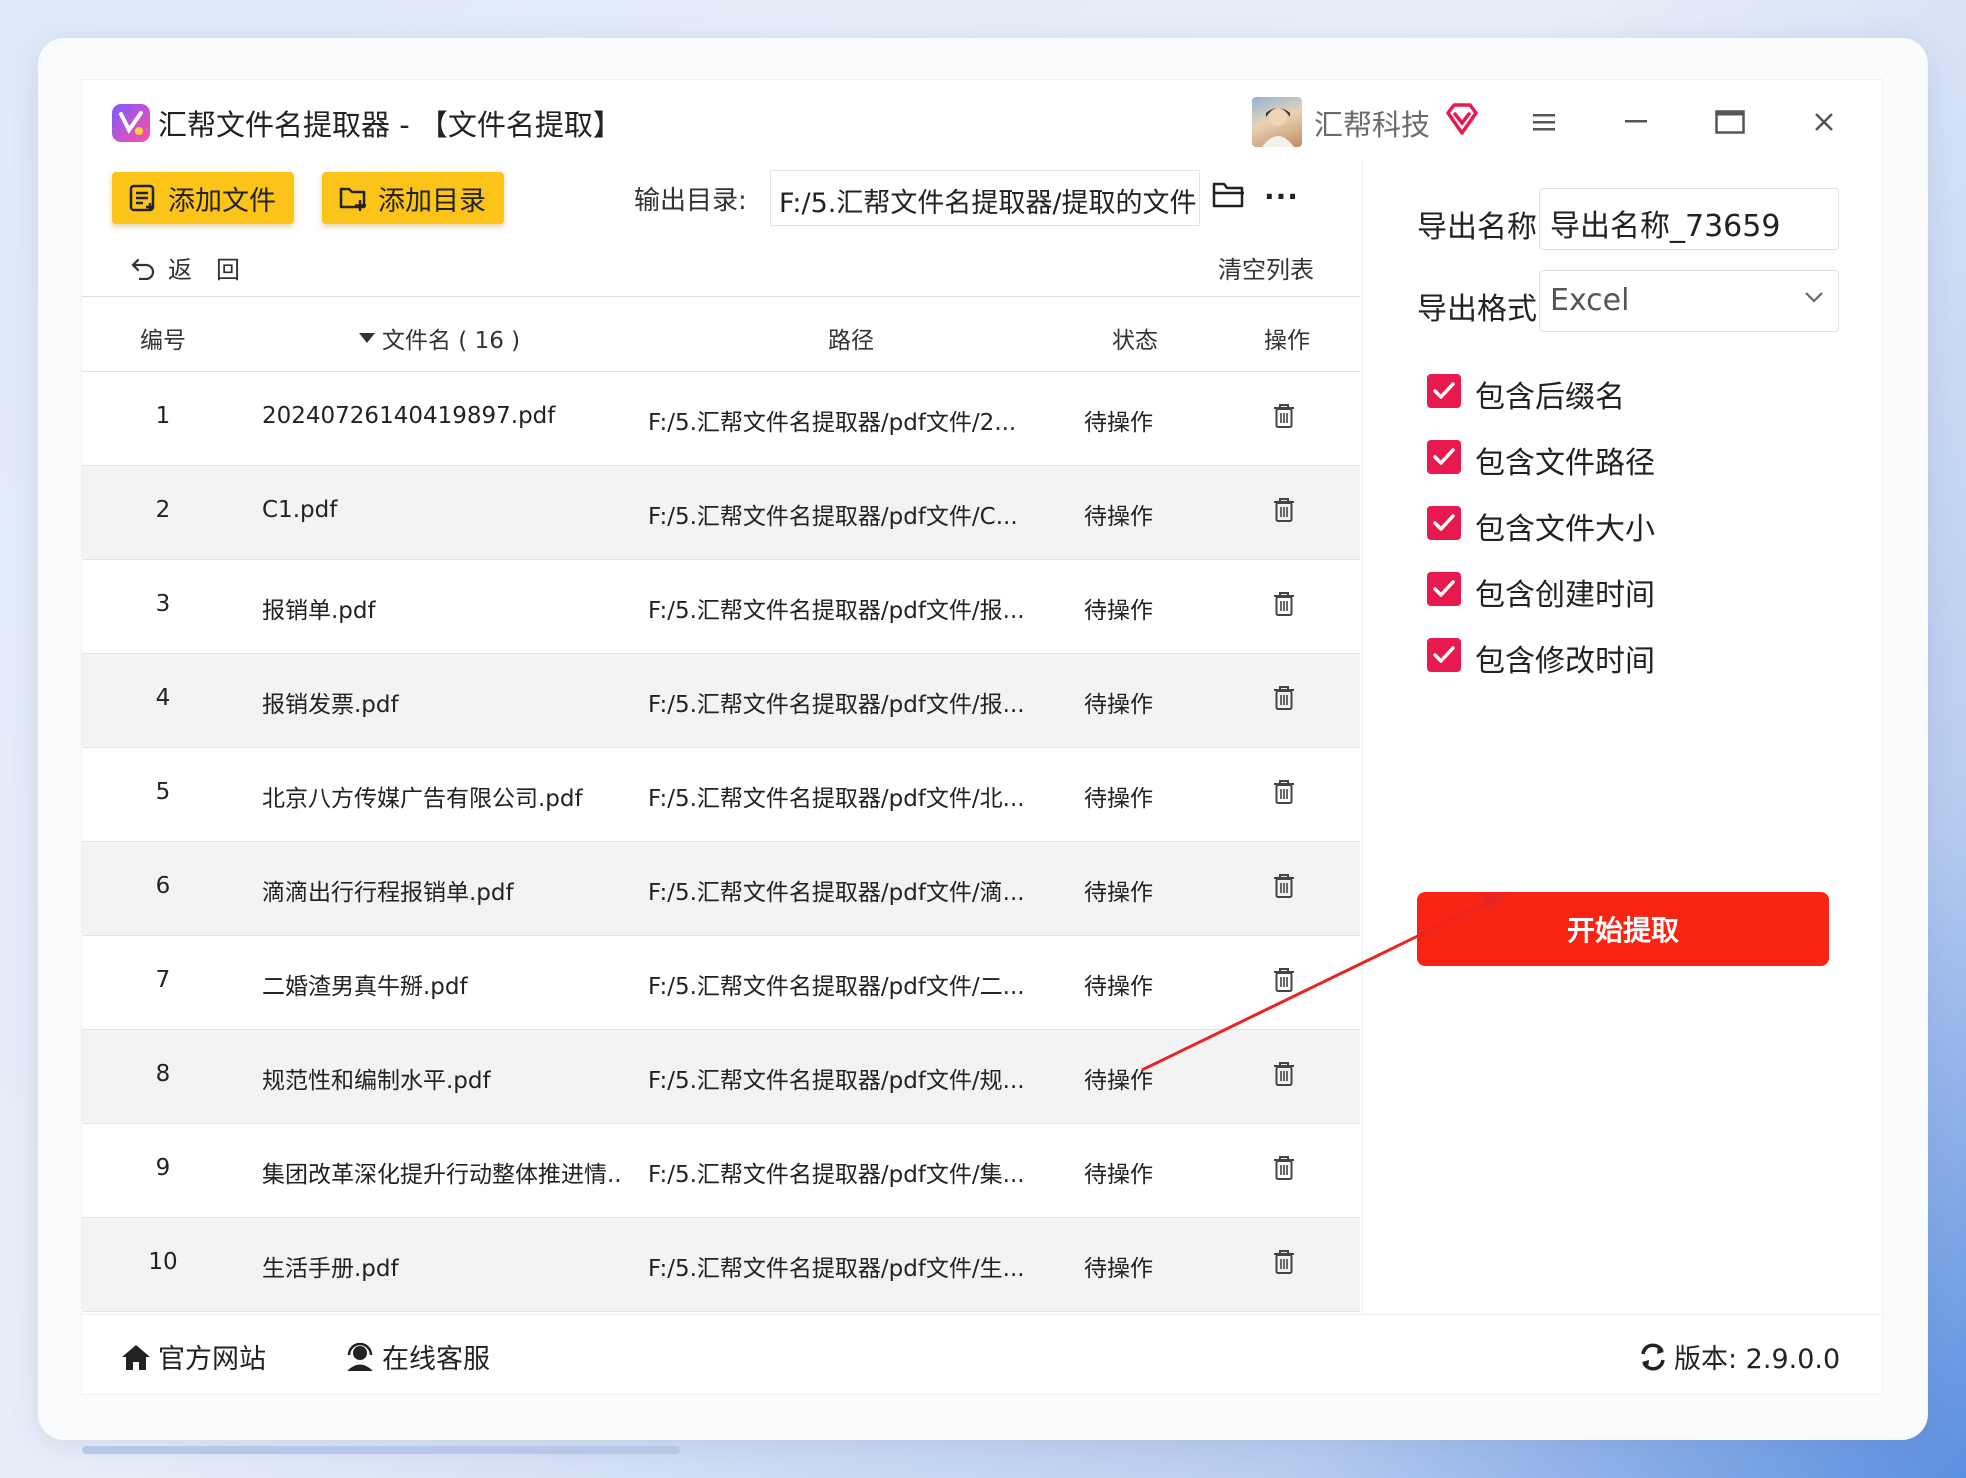 This screenshot has width=1966, height=1478. Describe the element at coordinates (319, 611) in the screenshot. I see `row-file-name: 报销单.pdf` at that location.